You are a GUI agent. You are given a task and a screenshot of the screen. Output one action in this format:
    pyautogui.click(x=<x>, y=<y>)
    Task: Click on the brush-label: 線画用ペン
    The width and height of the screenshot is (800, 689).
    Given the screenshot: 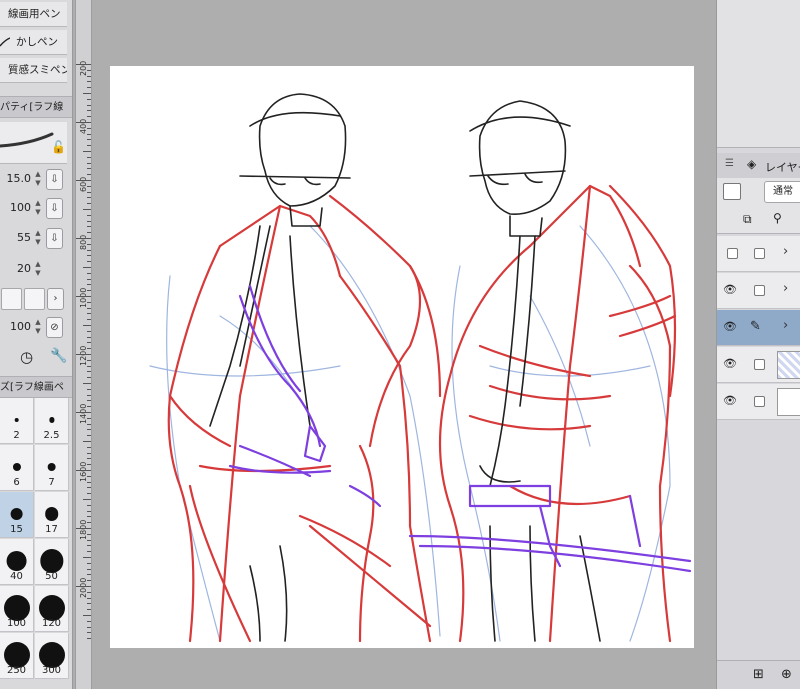 What is the action you would take?
    pyautogui.click(x=34, y=14)
    